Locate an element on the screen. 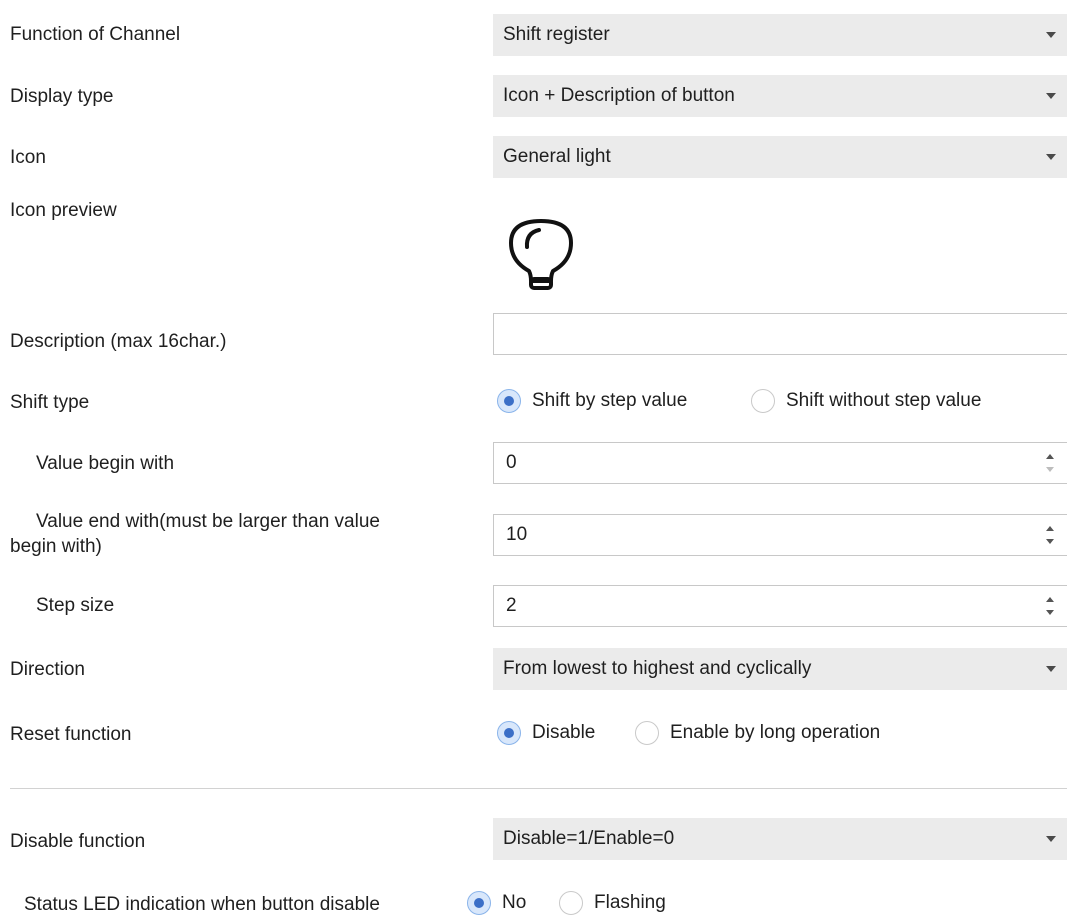  value-begin-spinbox: 0 is located at coordinates (780, 463).